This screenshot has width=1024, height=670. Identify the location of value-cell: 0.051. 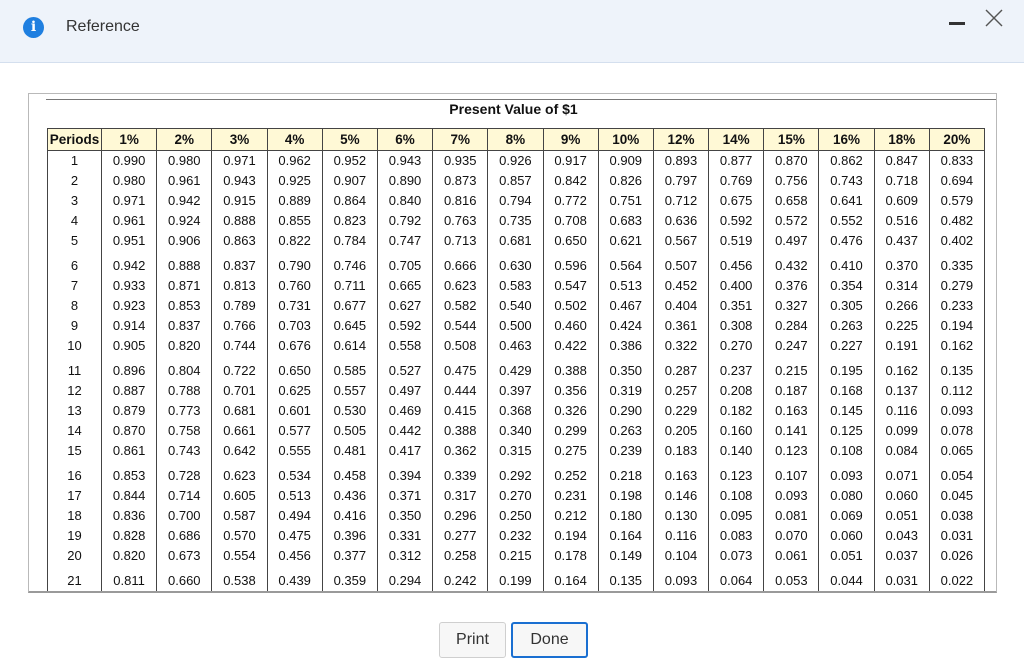
(846, 558).